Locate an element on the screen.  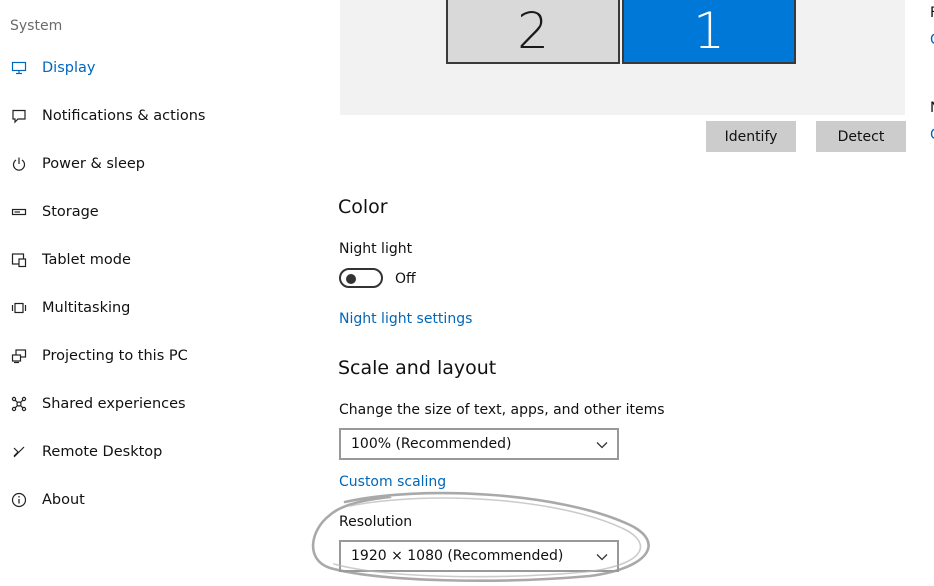
sidebar-item-display: Display is located at coordinates (150, 68).